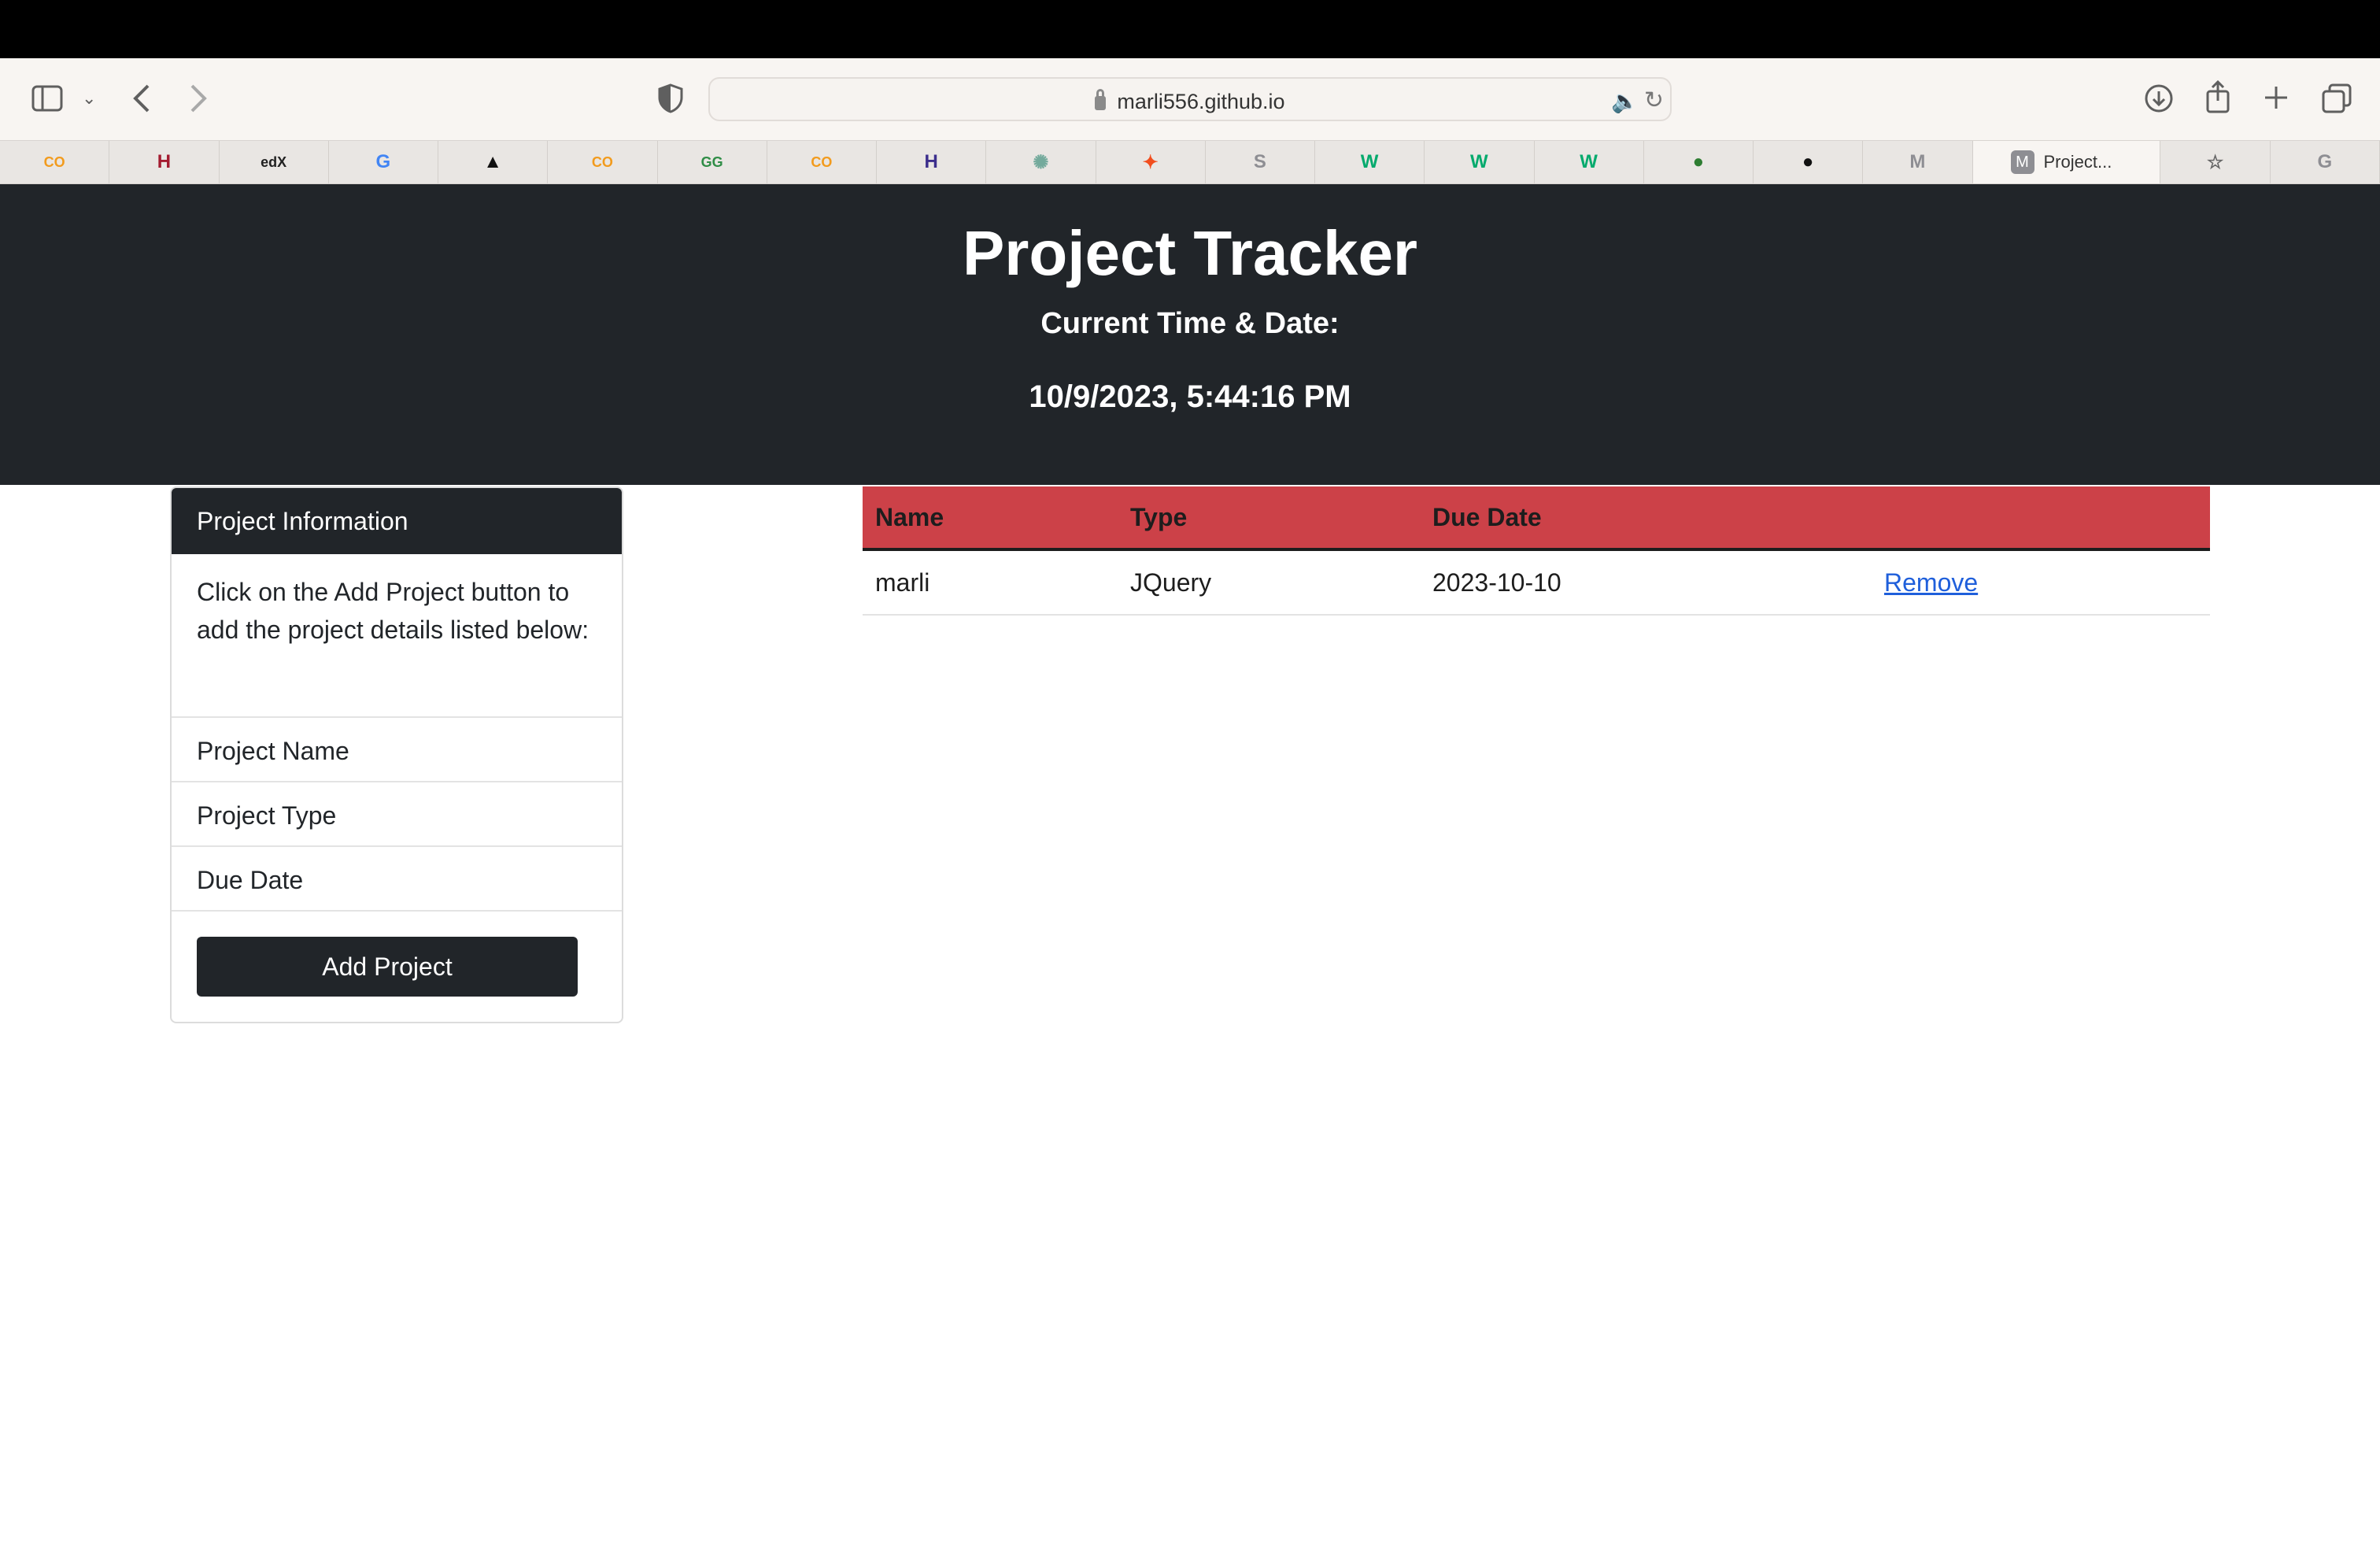 Image resolution: width=2380 pixels, height=1546 pixels. What do you see at coordinates (89, 98) in the screenshot?
I see `chevron-down-icon: ⌄` at bounding box center [89, 98].